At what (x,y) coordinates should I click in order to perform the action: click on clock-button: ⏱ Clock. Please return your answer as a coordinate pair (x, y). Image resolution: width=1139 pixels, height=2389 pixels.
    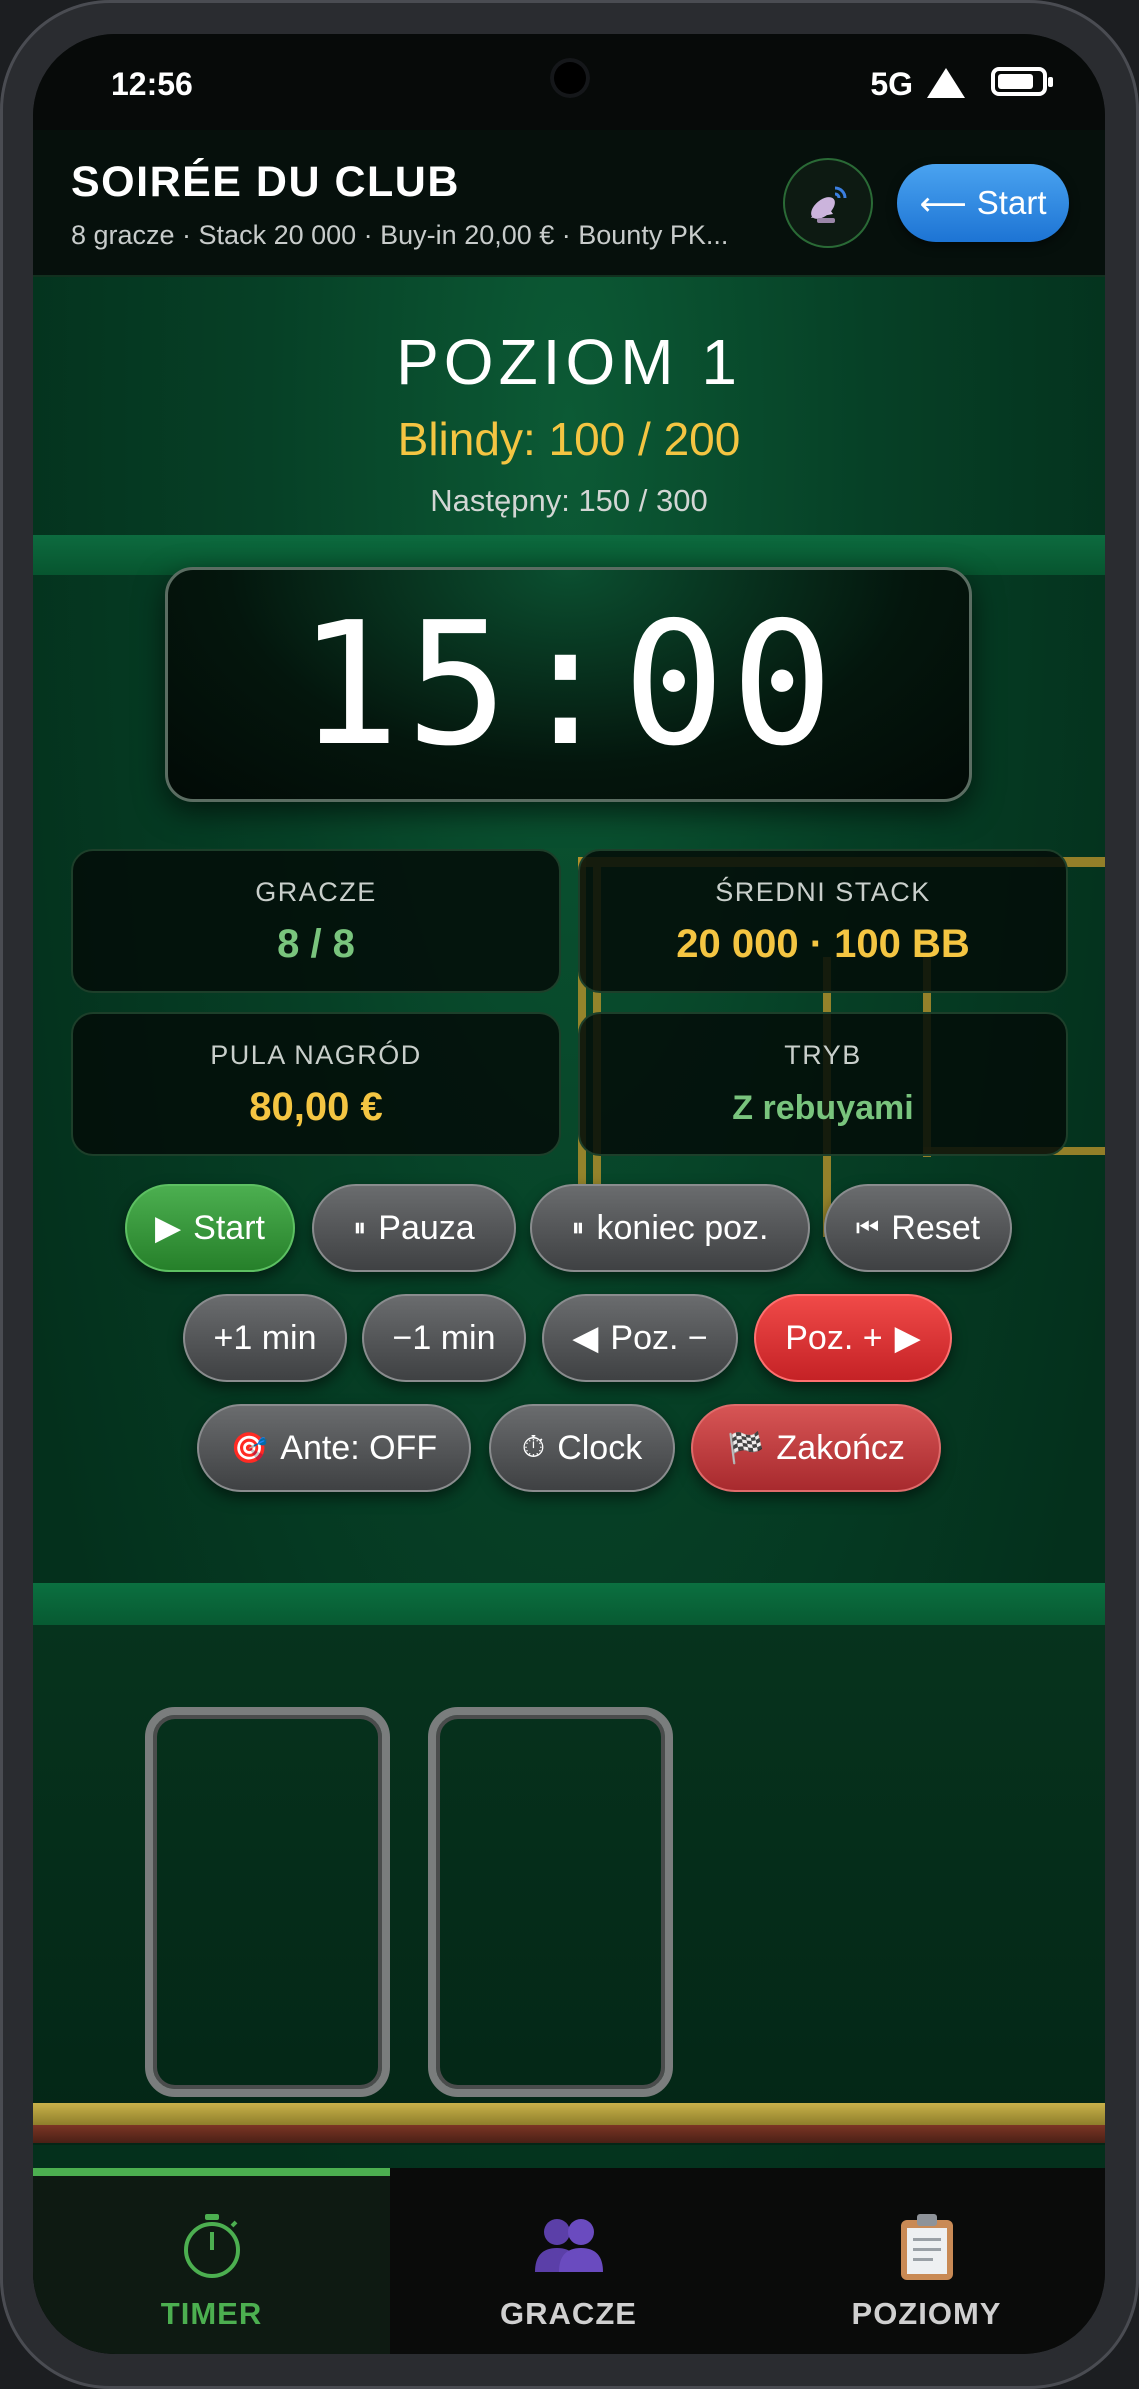
    Looking at the image, I should click on (582, 1448).